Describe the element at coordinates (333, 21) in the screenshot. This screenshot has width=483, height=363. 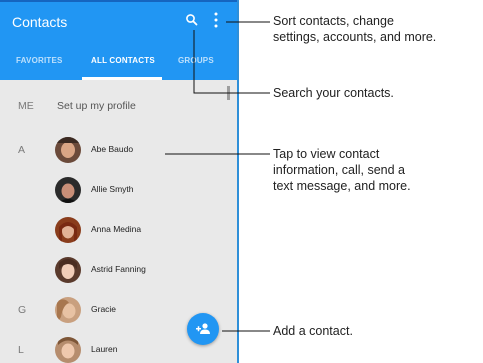
I see `callout-line-text: Sort contacts, change` at that location.